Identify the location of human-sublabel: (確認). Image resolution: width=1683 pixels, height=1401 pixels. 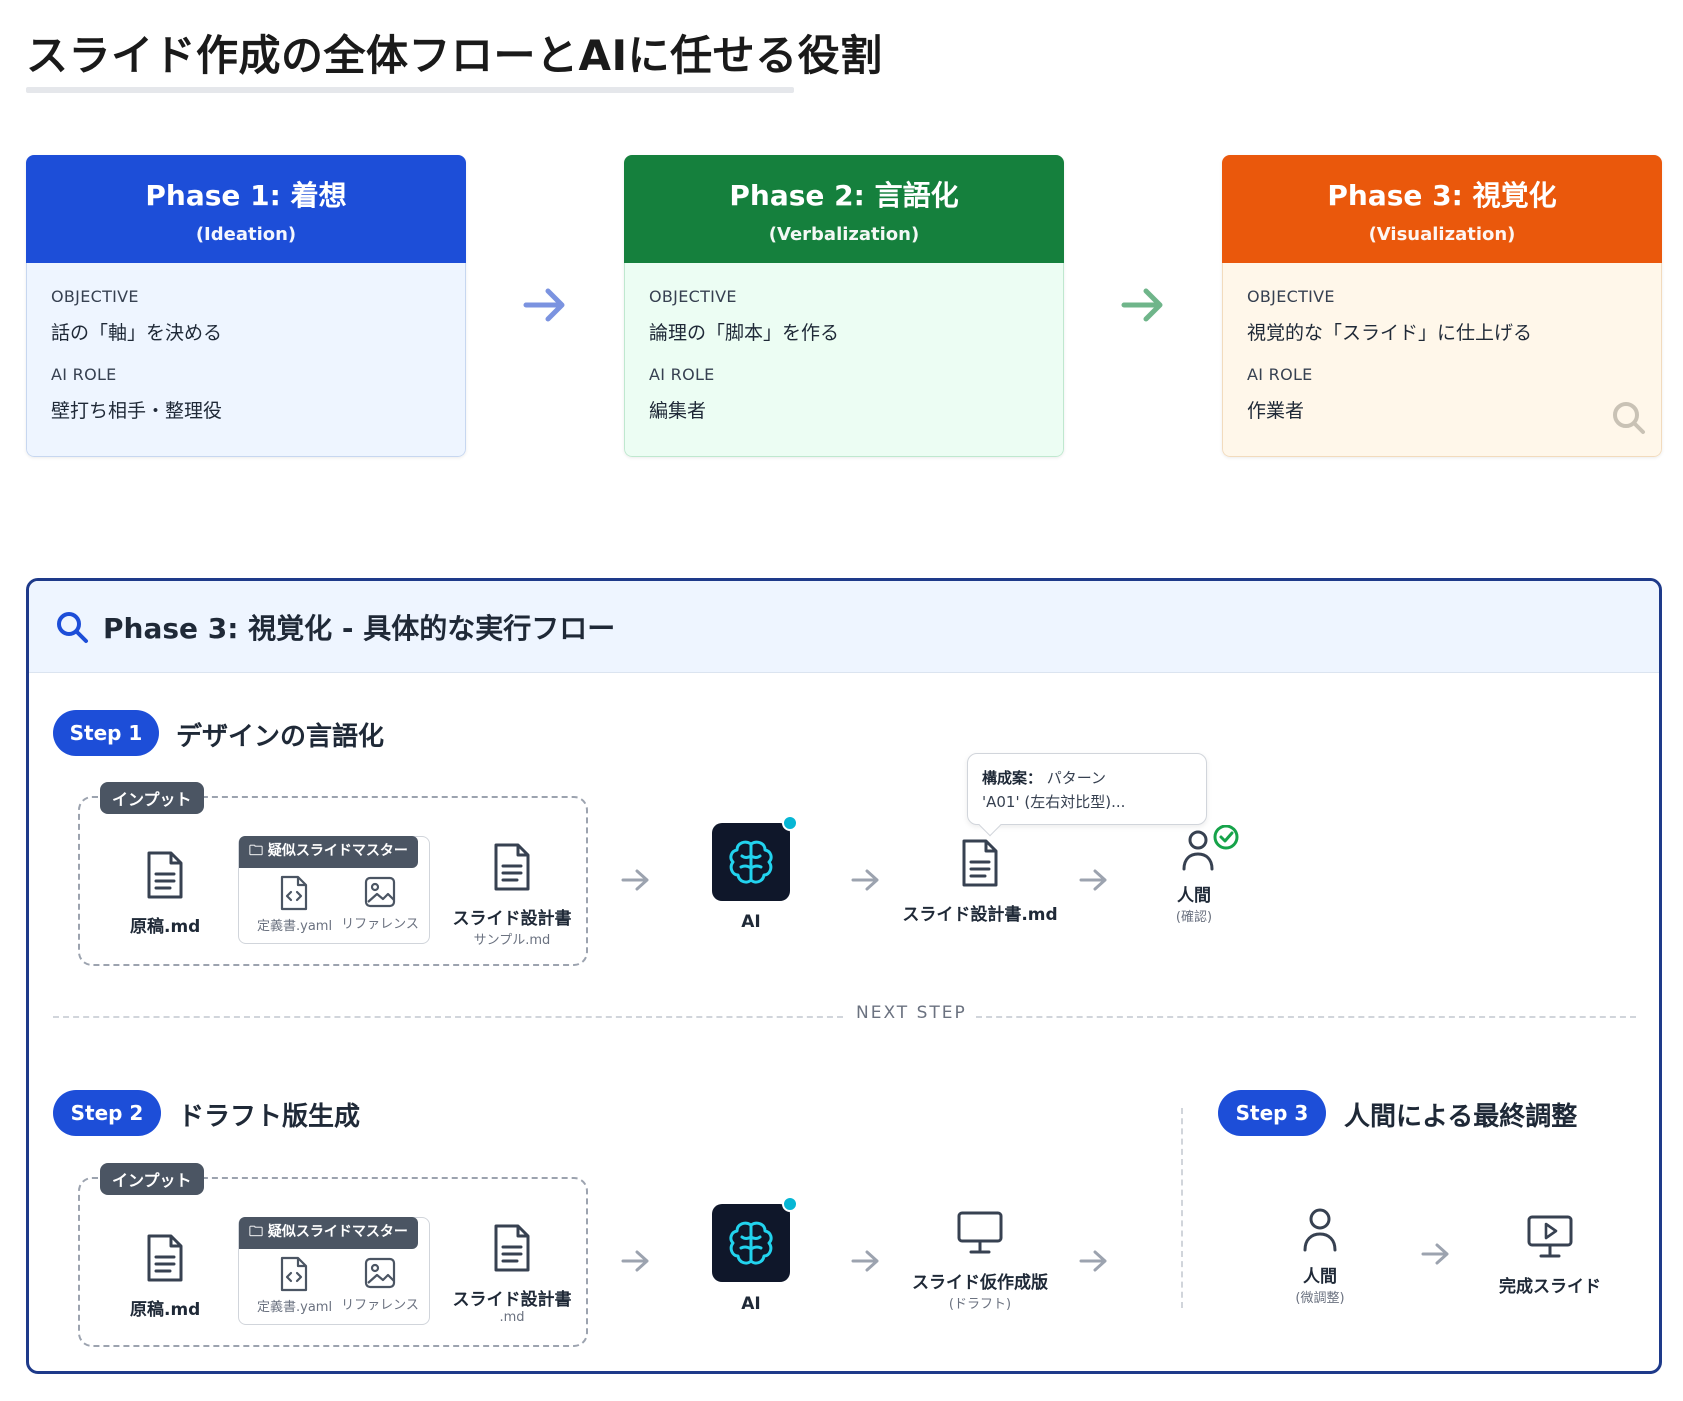
(1194, 917).